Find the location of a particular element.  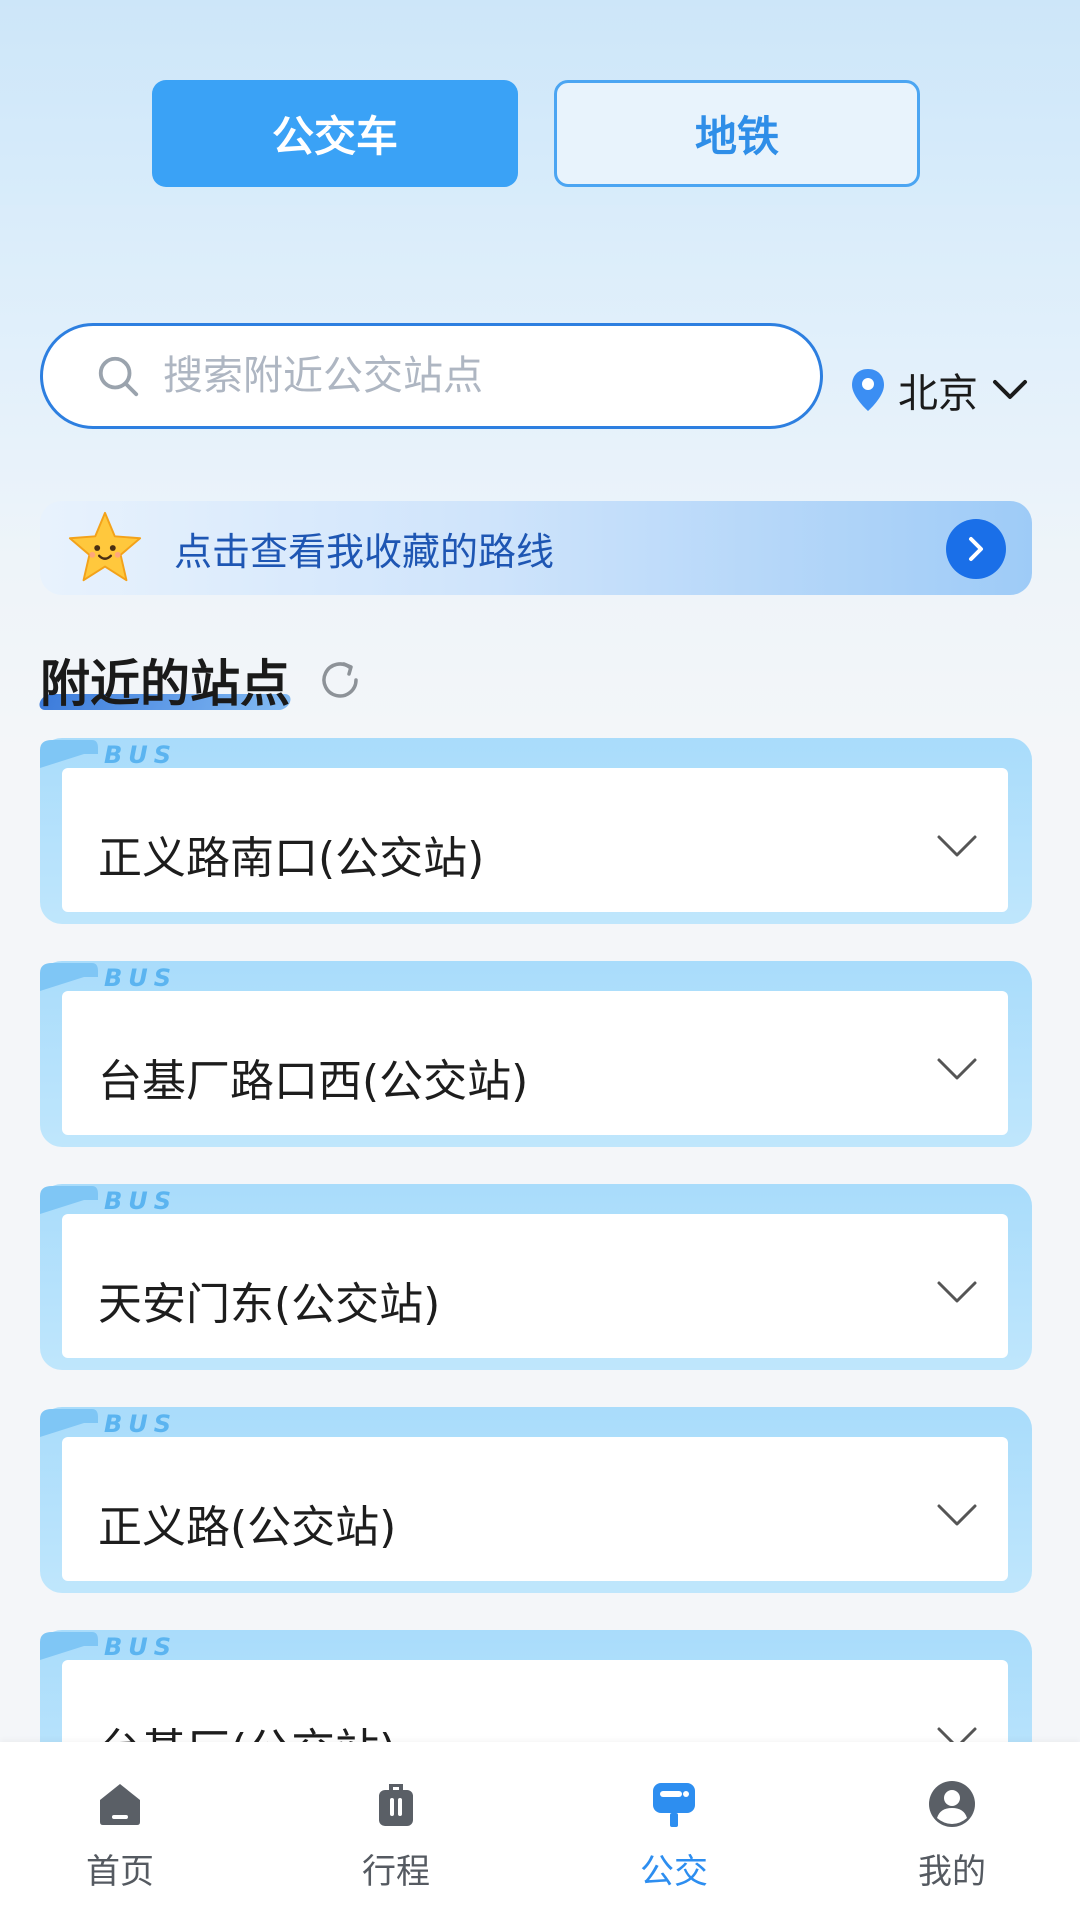

refresh-icon is located at coordinates (340, 680).